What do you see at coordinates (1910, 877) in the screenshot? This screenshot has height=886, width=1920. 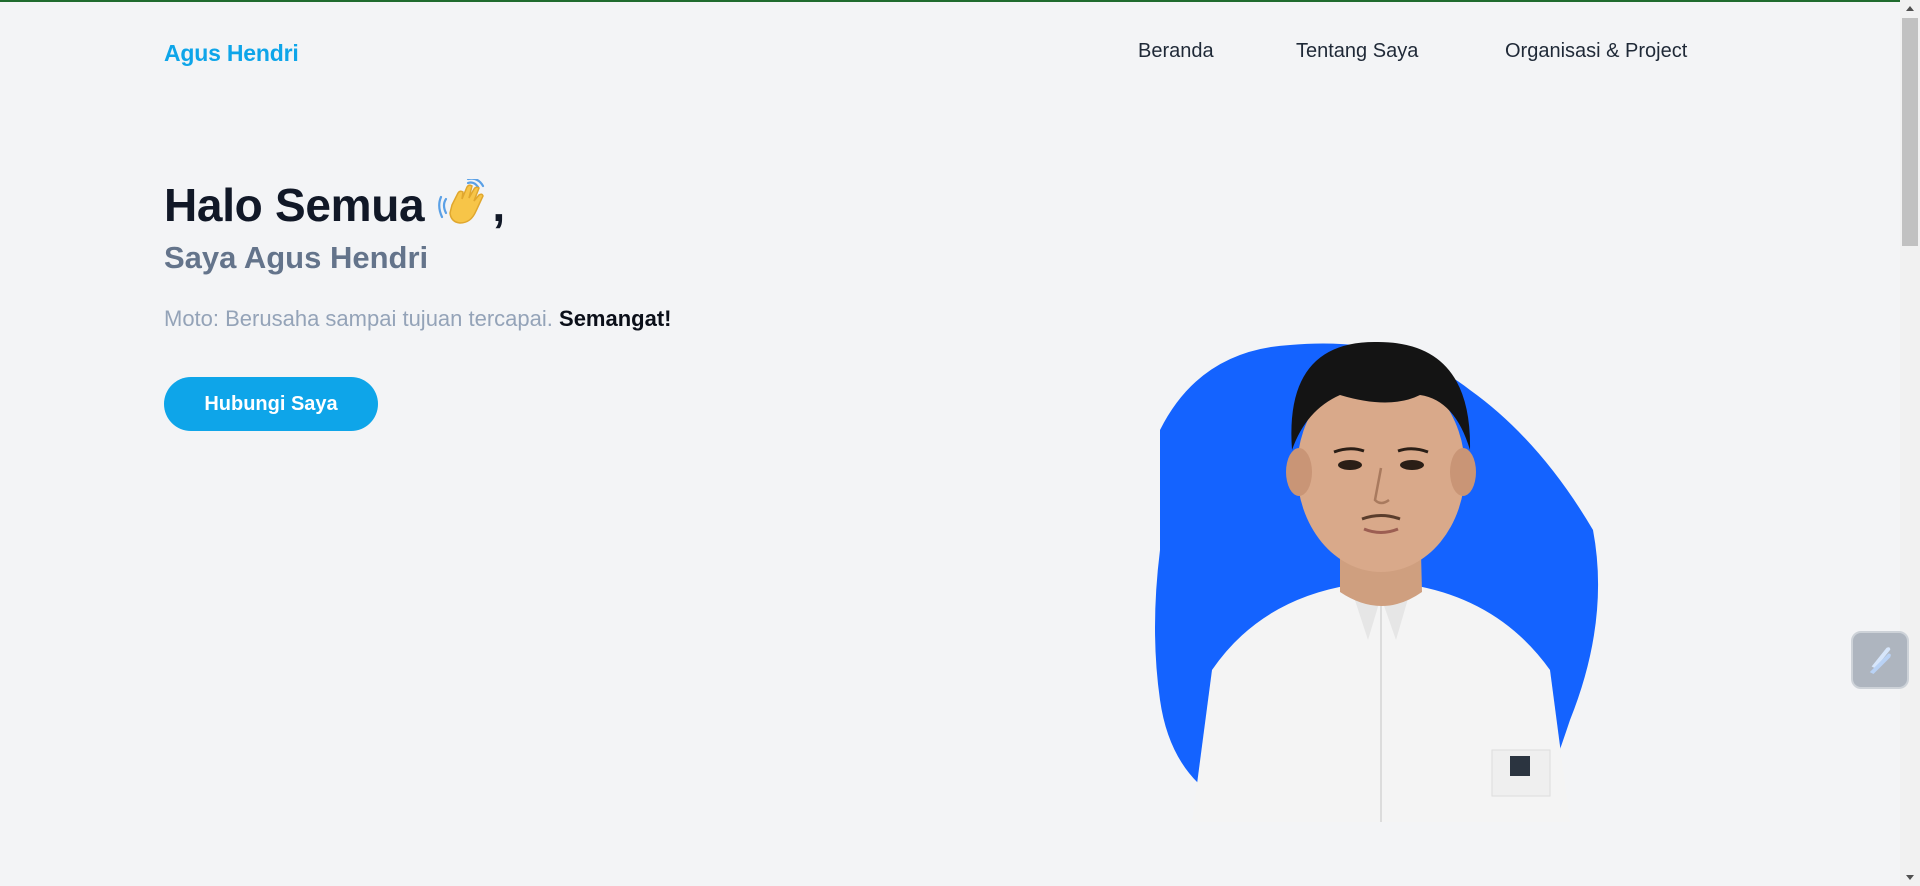 I see `scroll-down-arrow-icon` at bounding box center [1910, 877].